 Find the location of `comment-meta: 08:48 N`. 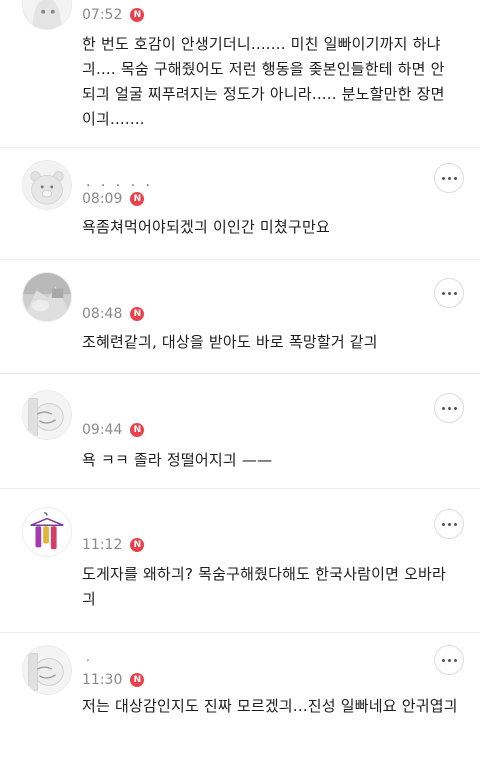

comment-meta: 08:48 N is located at coordinates (113, 314).